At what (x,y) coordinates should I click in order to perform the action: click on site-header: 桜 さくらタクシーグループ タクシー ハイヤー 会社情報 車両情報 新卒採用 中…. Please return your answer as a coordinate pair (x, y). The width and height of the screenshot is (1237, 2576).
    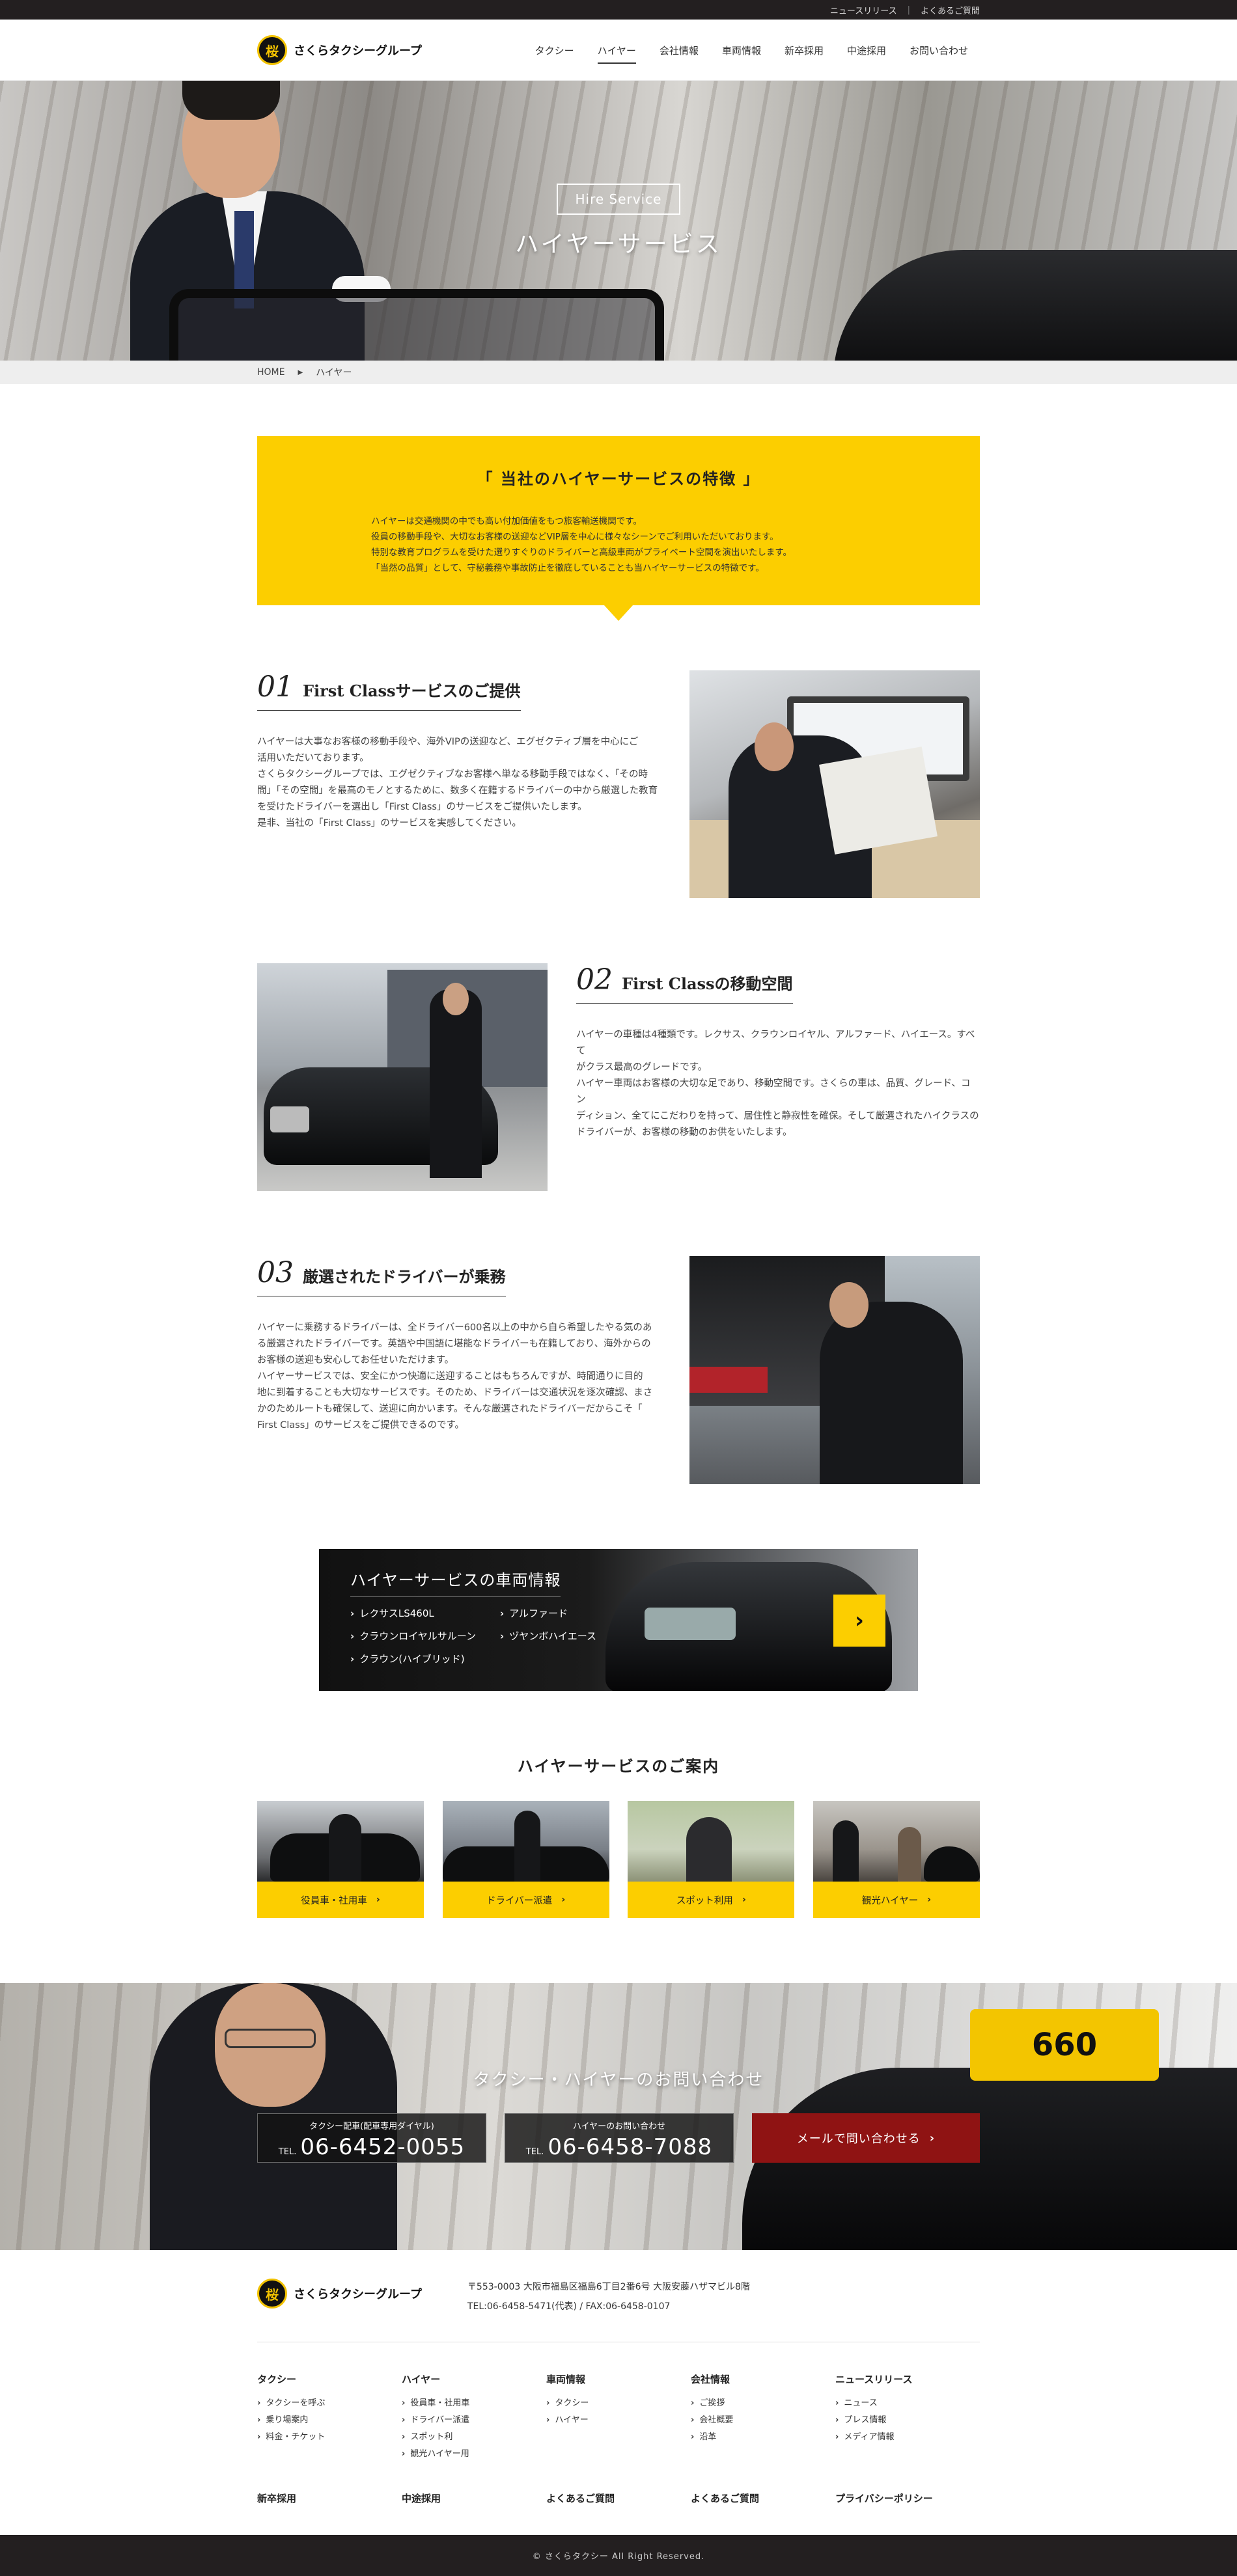
    Looking at the image, I should click on (618, 50).